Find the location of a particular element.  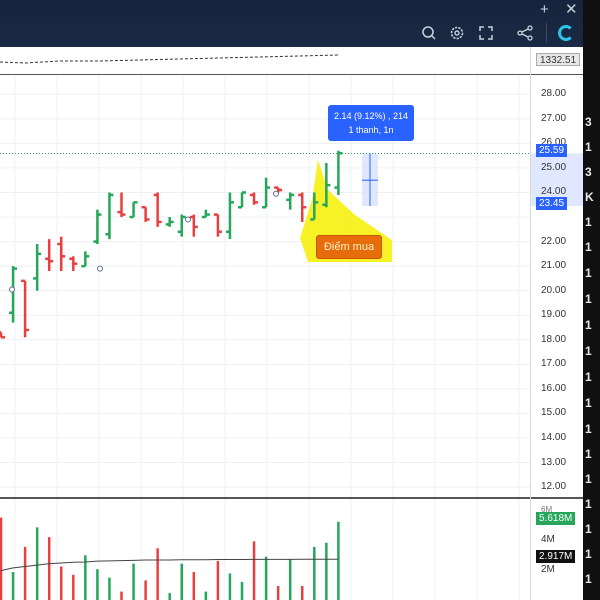

price-axis-label: 15.00 is located at coordinates (554, 413).